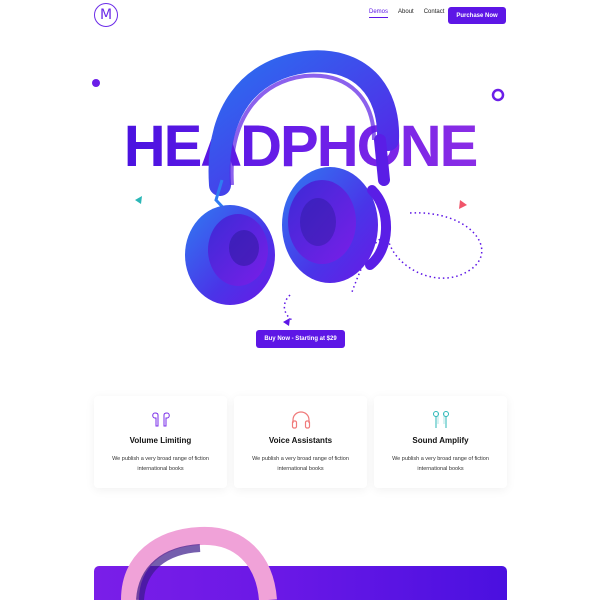 Image resolution: width=600 pixels, height=600 pixels. Describe the element at coordinates (463, 204) in the screenshot. I see `decor-triangle-red` at that location.